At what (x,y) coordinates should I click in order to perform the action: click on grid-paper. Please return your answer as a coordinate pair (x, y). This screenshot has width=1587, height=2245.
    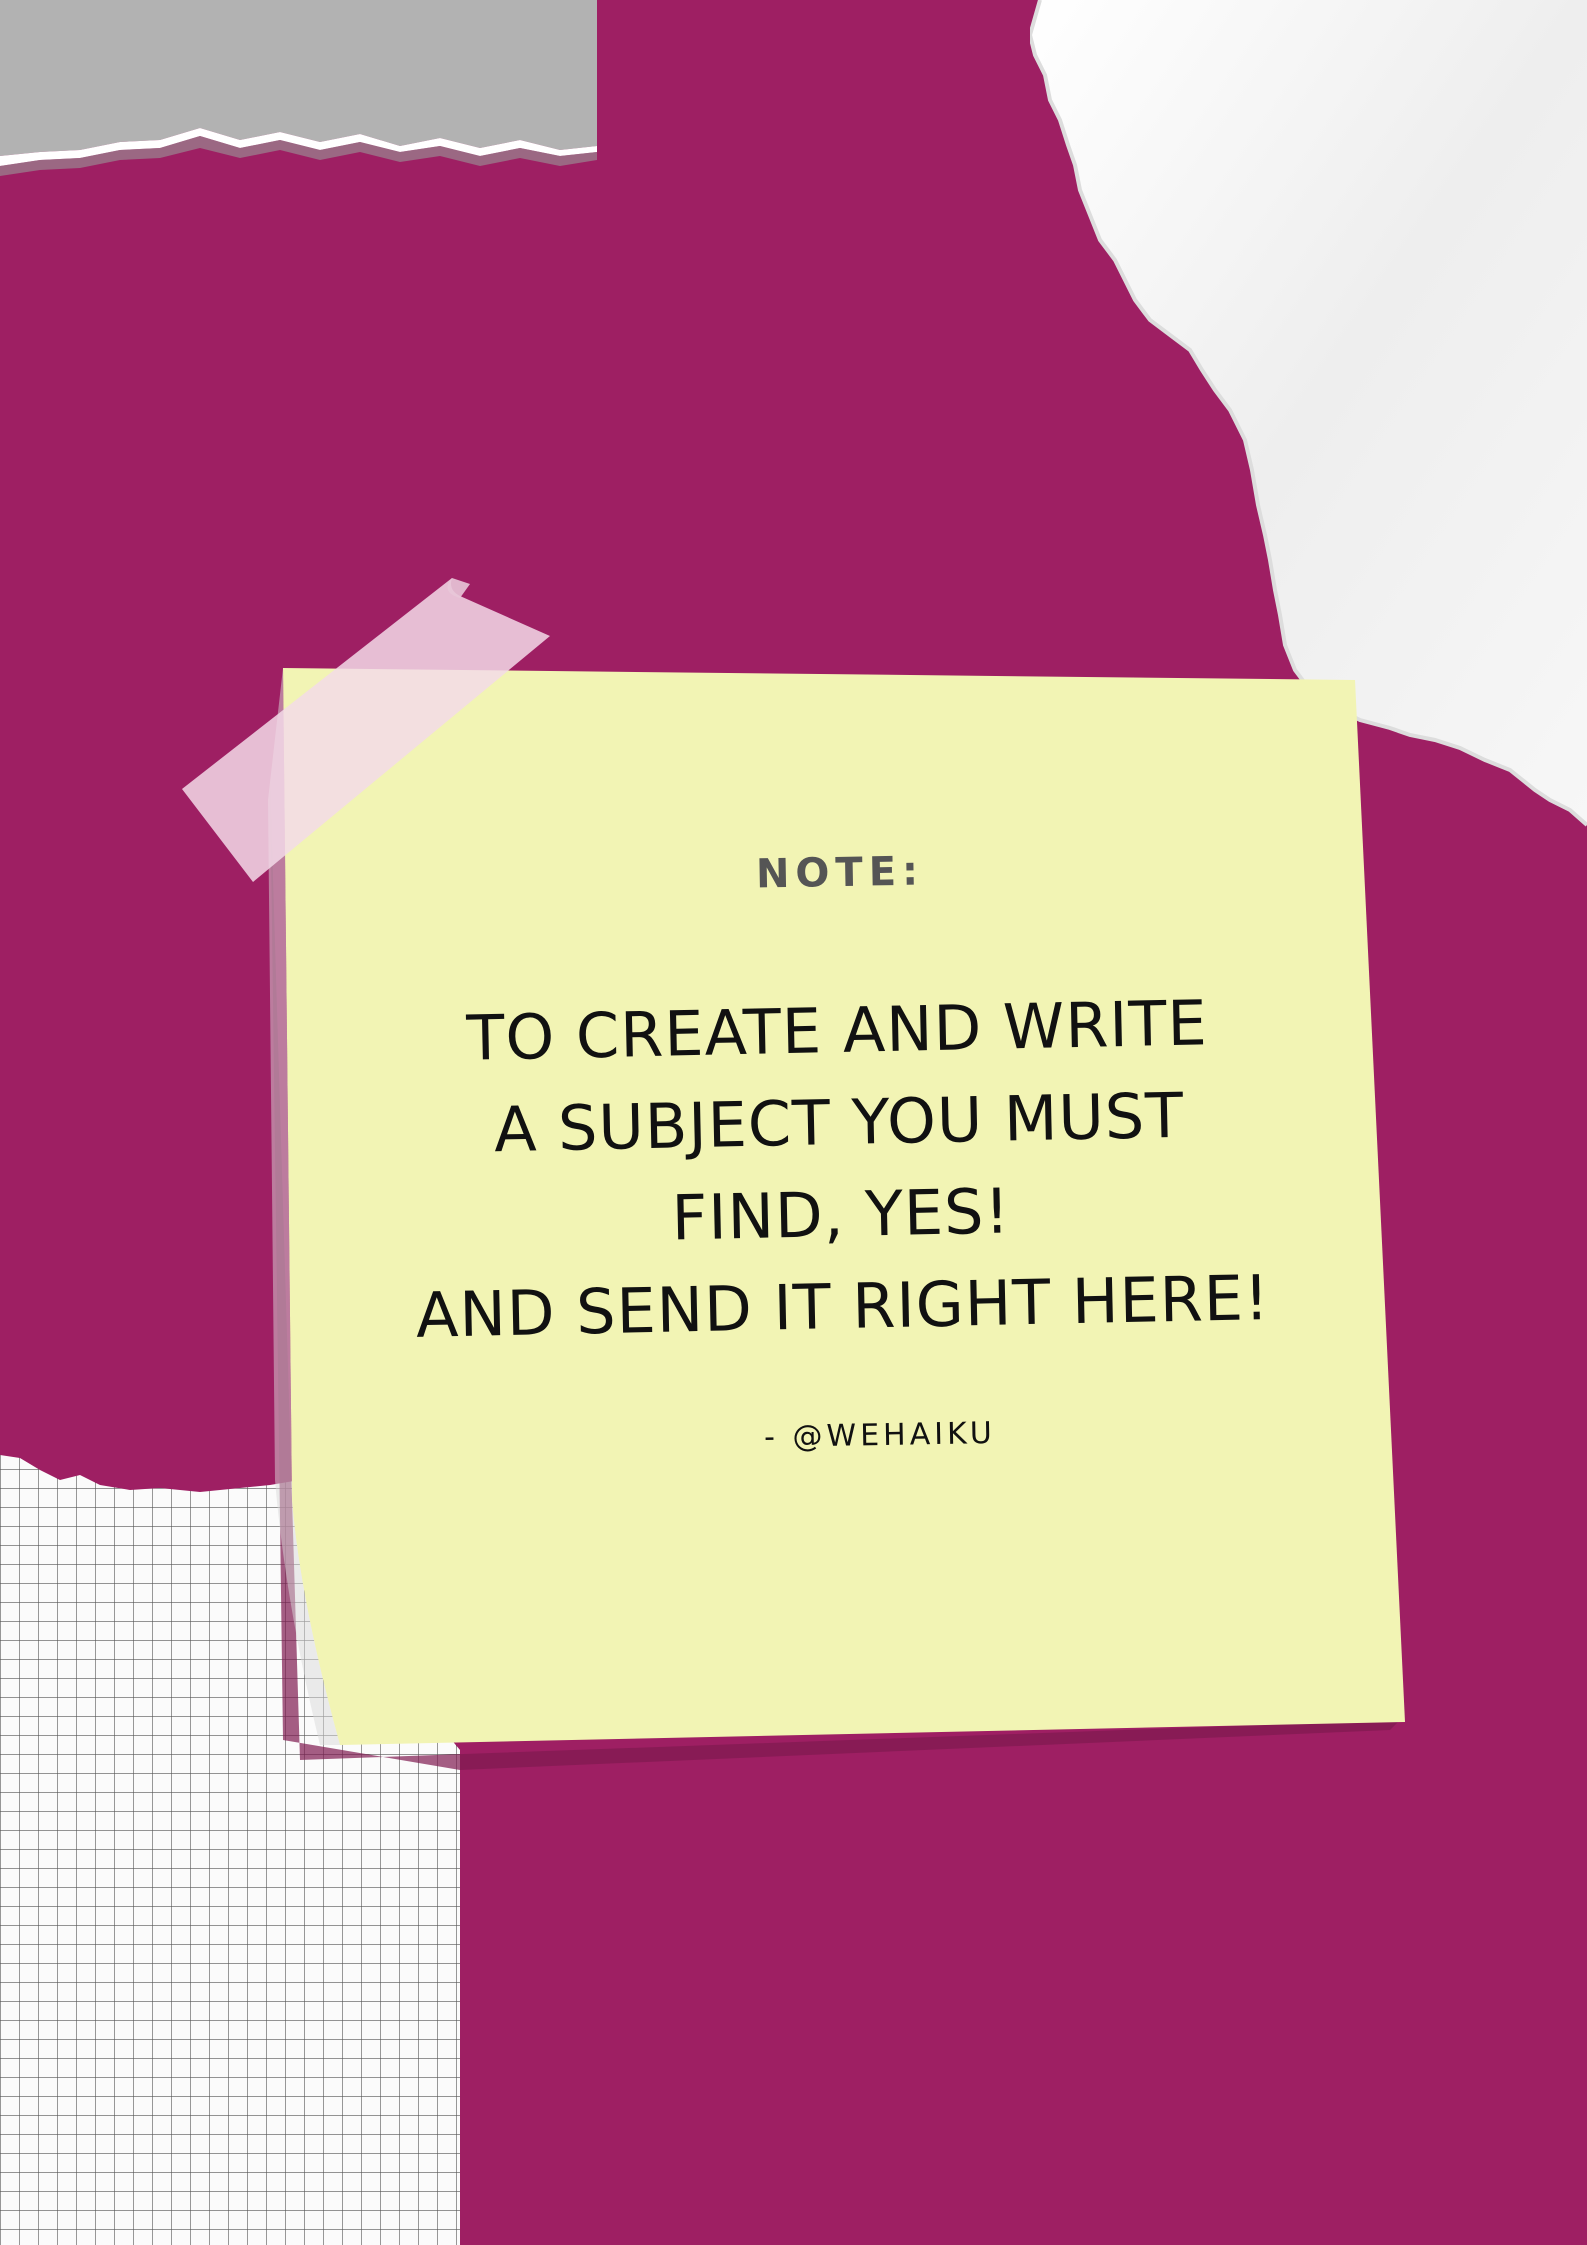
    Looking at the image, I should click on (230, 1850).